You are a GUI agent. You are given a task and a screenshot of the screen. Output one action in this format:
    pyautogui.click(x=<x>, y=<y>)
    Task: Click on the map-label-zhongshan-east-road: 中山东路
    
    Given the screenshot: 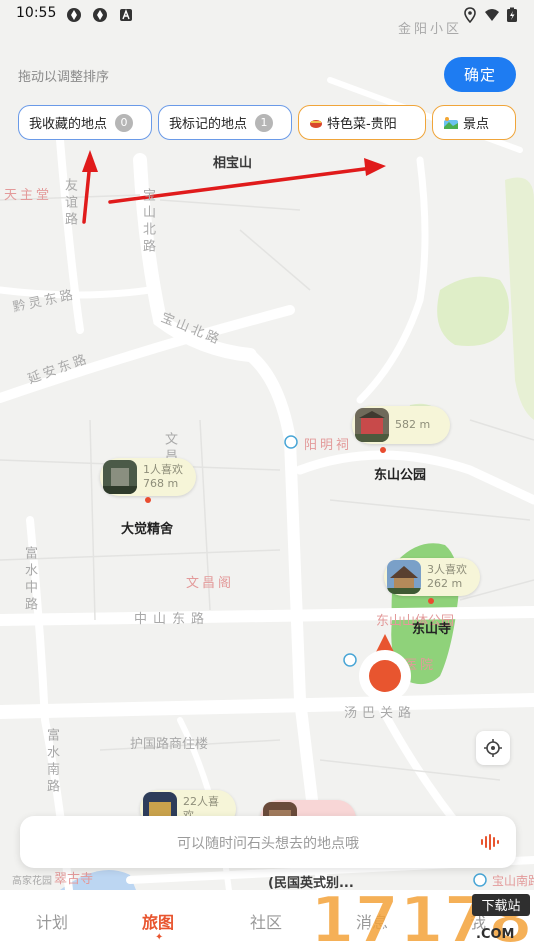 What is the action you would take?
    pyautogui.click(x=172, y=619)
    